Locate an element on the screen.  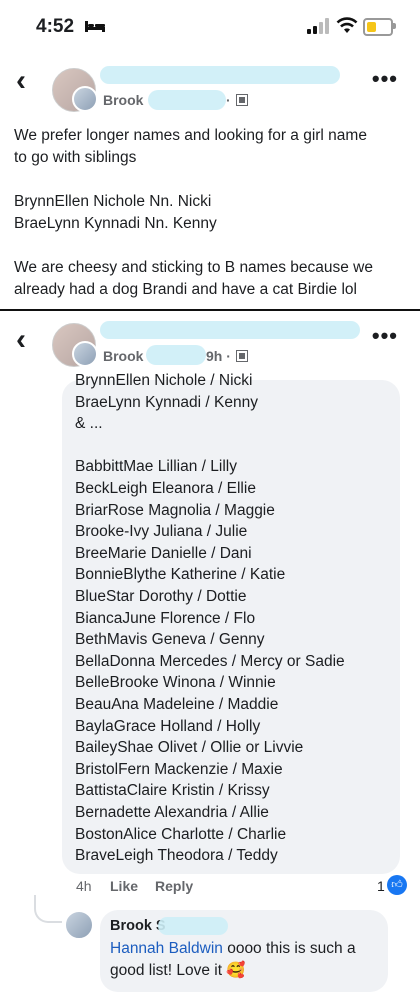
comment-line: BlueStar Dorothy / Dottie is located at coordinates (161, 596).